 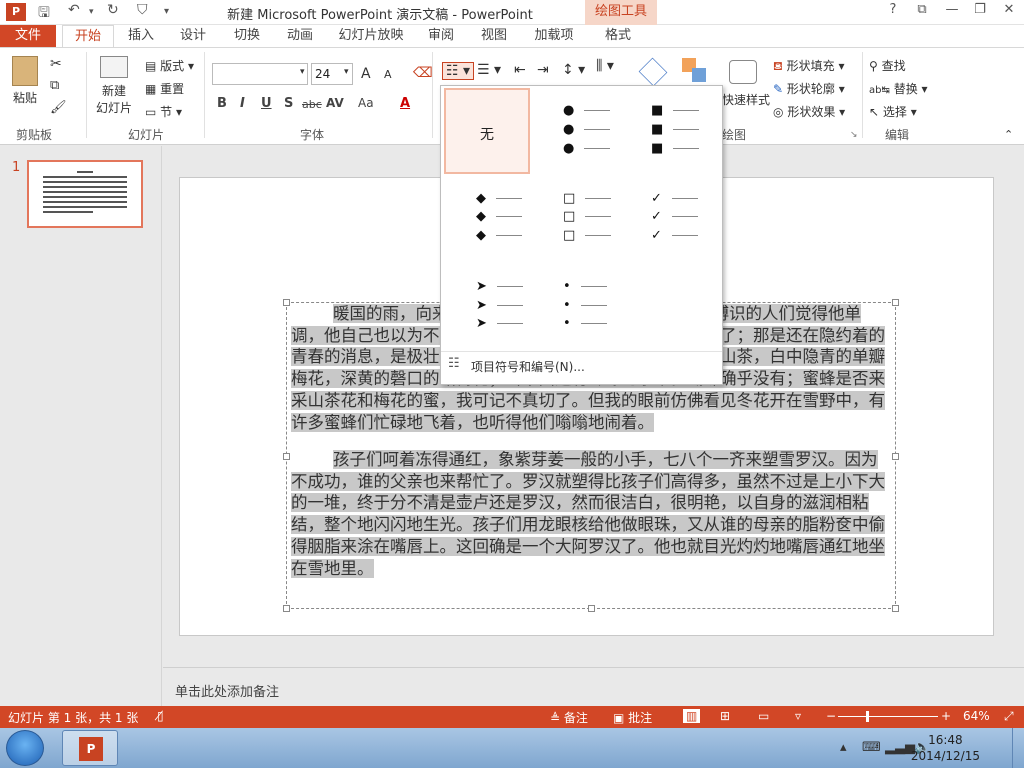 What do you see at coordinates (247, 36) in the screenshot?
I see `tab-transitions: 切换` at bounding box center [247, 36].